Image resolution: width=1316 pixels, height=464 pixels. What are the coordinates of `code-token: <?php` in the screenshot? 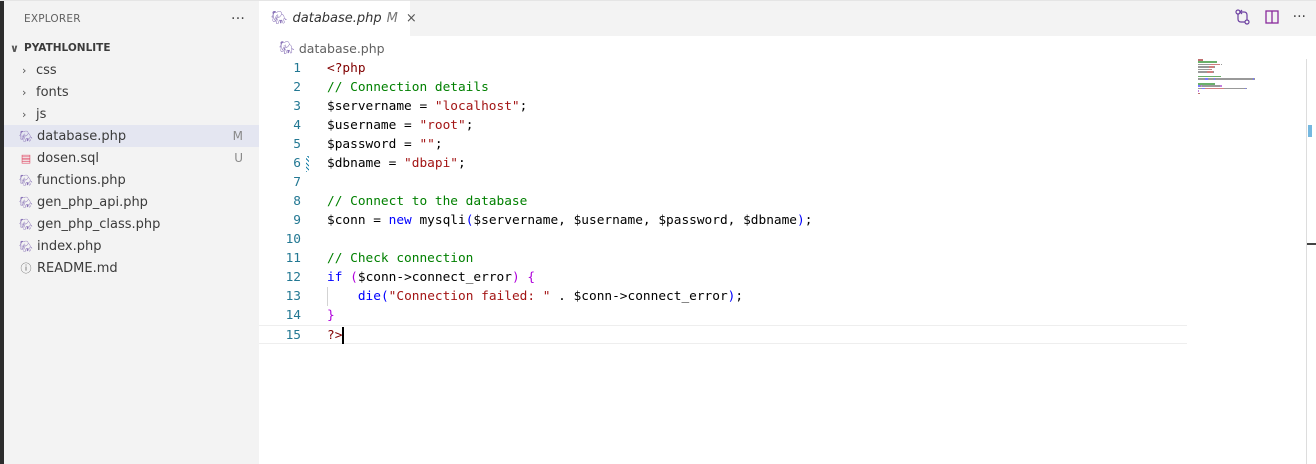 It's located at (346, 68).